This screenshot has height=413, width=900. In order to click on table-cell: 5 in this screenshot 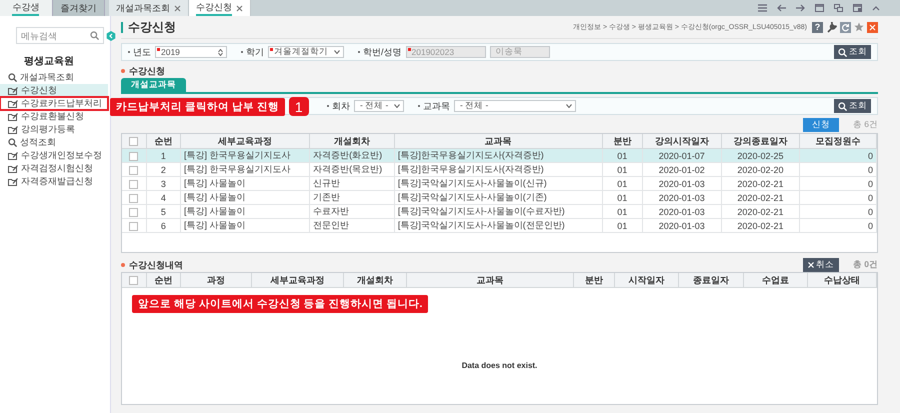, I will do `click(163, 211)`.